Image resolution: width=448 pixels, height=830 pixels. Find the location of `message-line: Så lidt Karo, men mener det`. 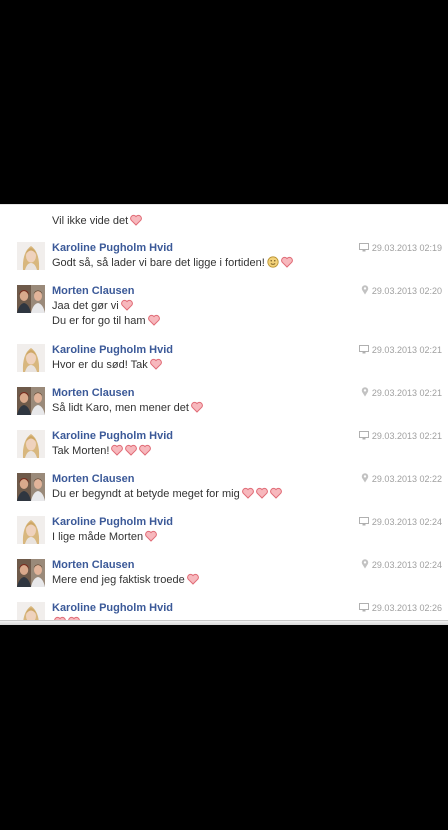

message-line: Så lidt Karo, men mener det is located at coordinates (127, 408).